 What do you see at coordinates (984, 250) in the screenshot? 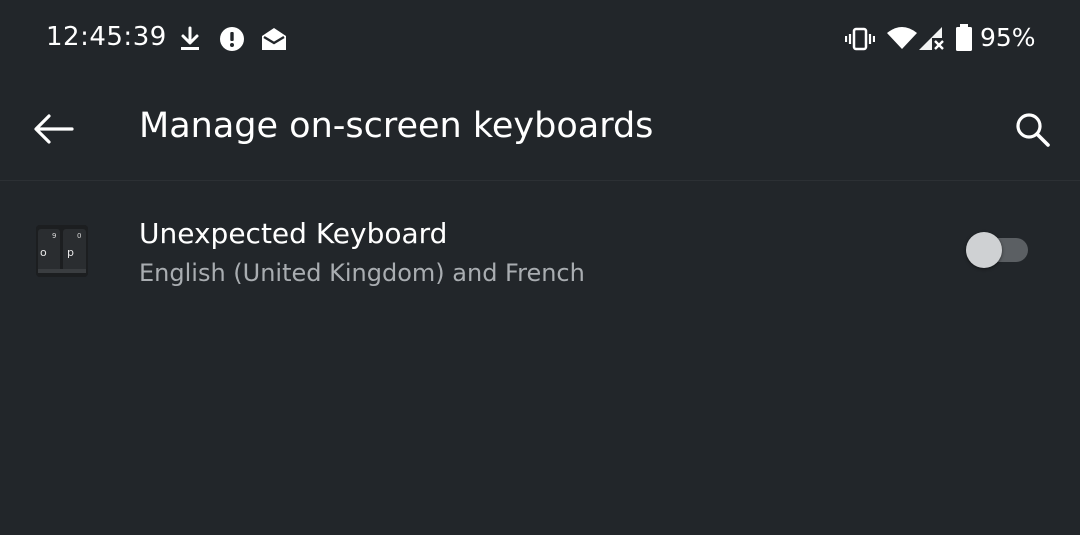
I see `toggle-thumb` at bounding box center [984, 250].